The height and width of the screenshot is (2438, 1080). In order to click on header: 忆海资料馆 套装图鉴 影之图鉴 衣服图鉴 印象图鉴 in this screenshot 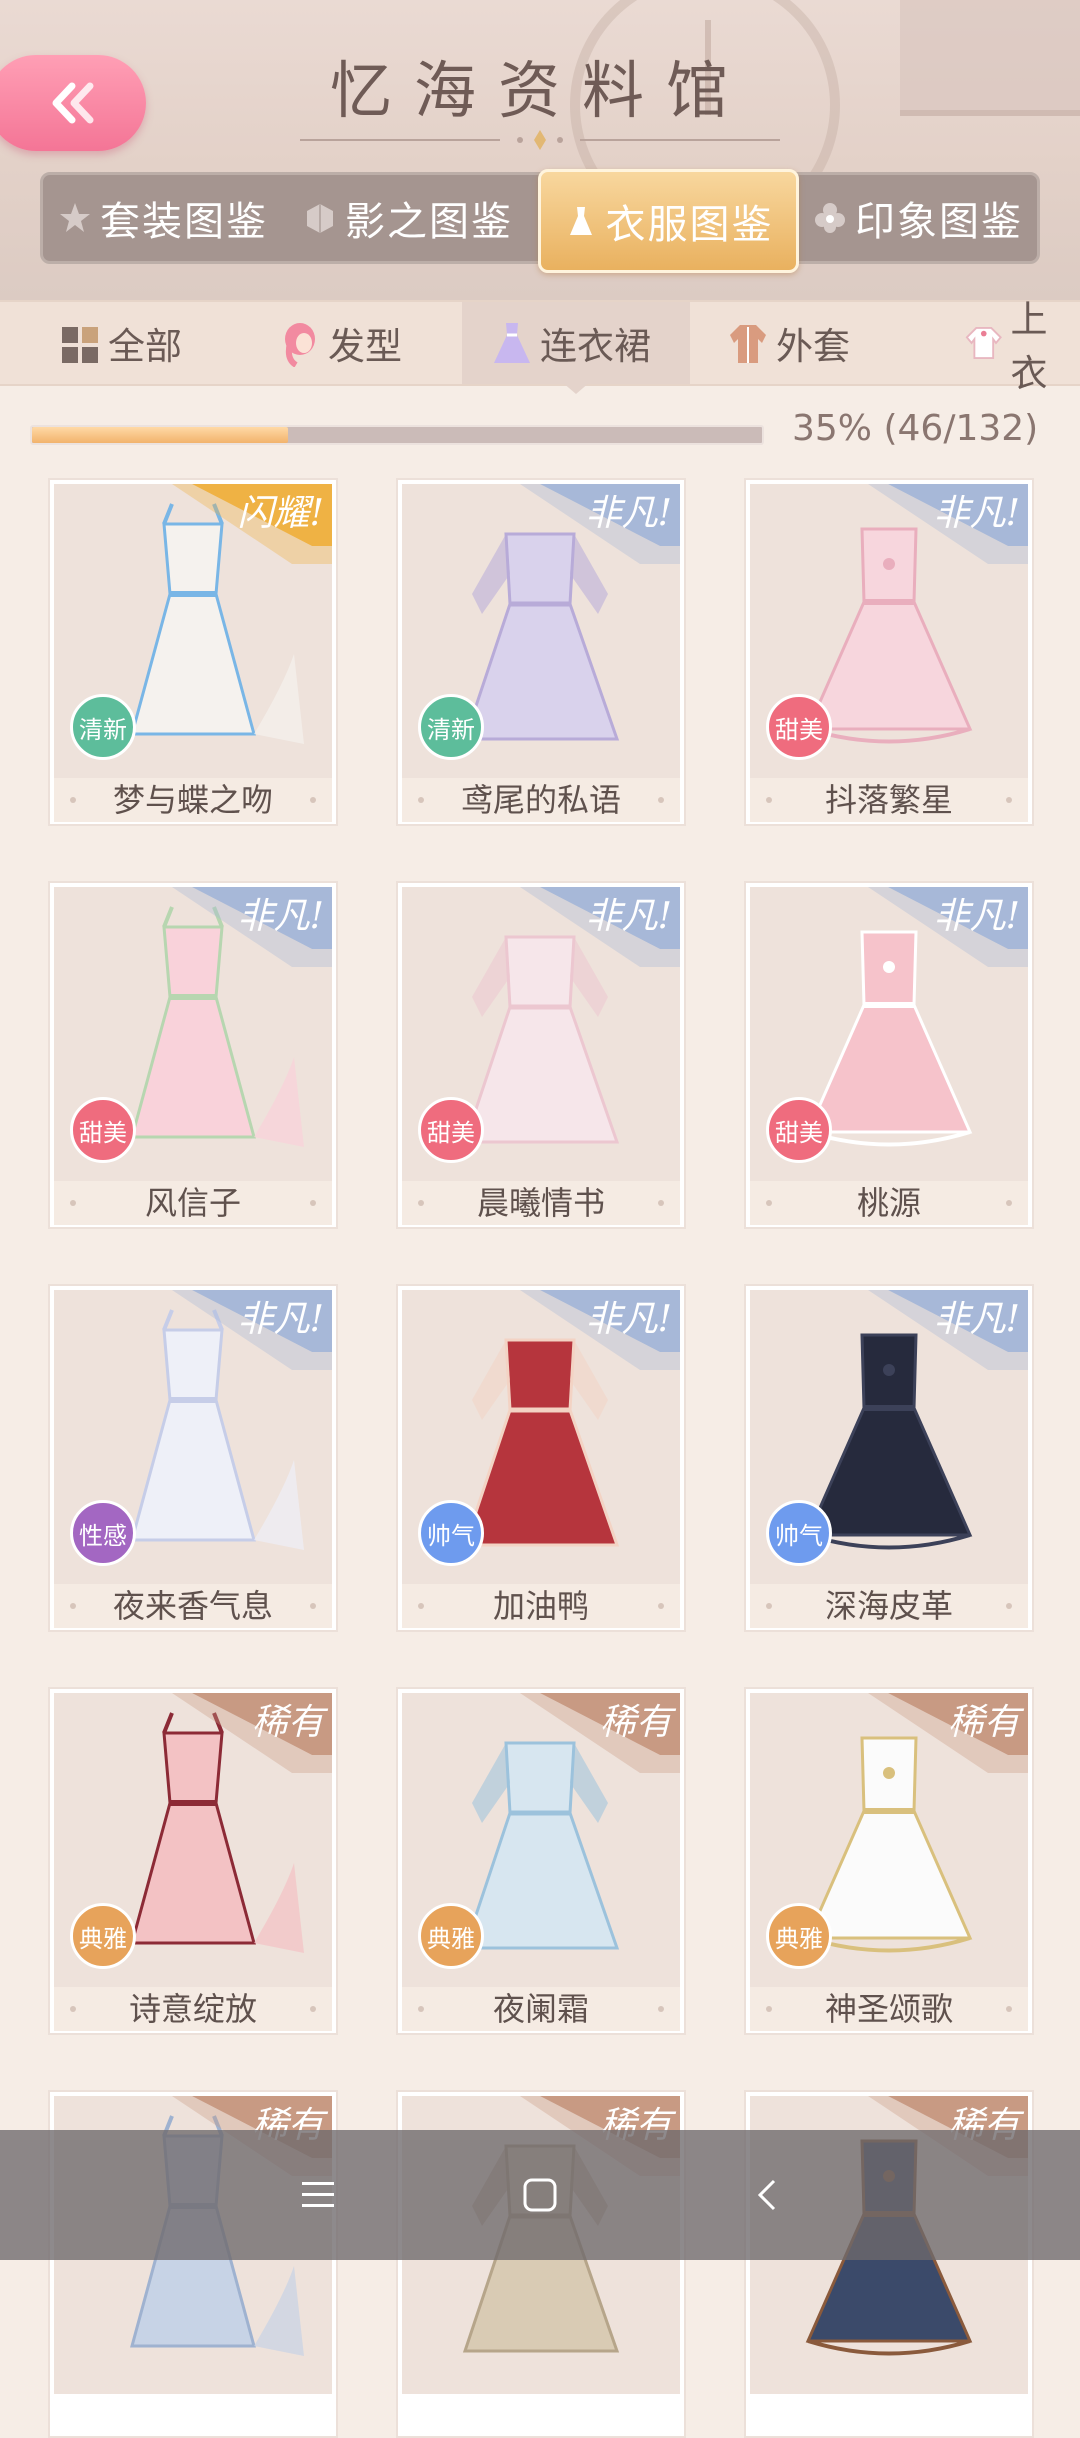, I will do `click(540, 150)`.